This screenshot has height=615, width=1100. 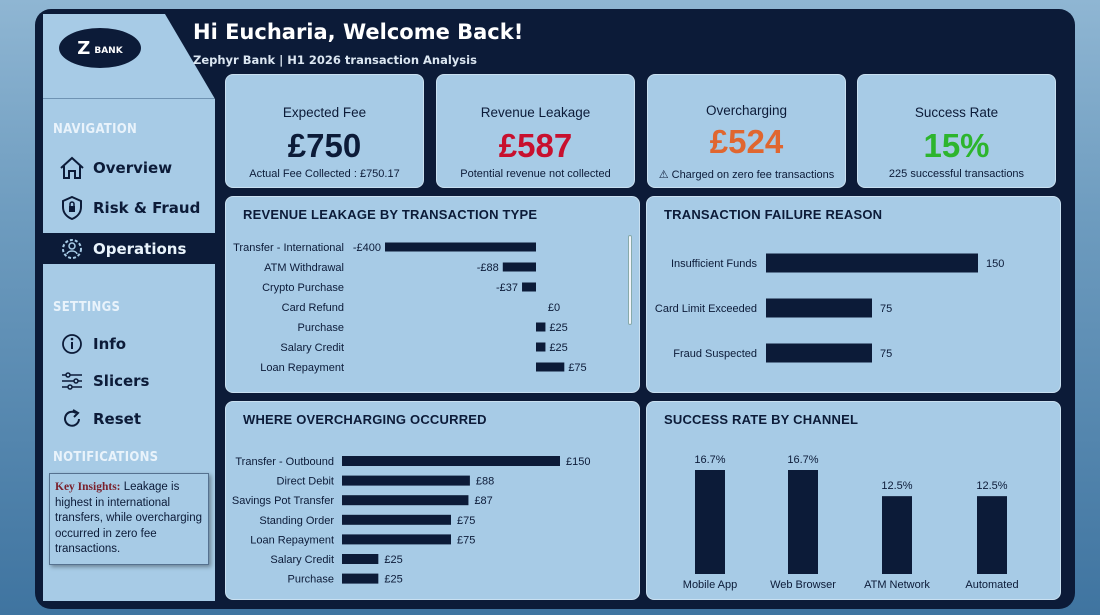 What do you see at coordinates (147, 207) in the screenshot?
I see `nav-item-label: Risk & Fraud` at bounding box center [147, 207].